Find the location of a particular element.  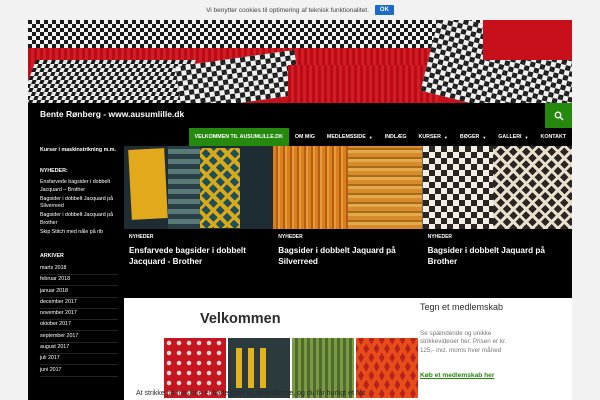

main-content: Velkommen is located at coordinates (284, 349).